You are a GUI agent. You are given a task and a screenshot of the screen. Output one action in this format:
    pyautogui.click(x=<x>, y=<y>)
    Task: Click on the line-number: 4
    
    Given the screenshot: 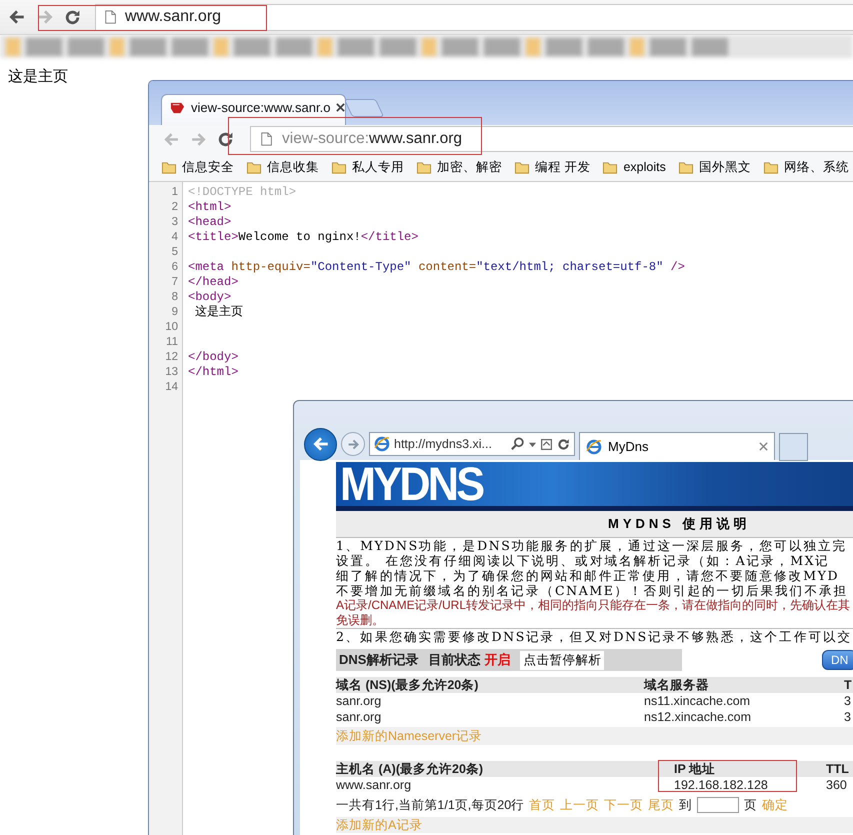 What is the action you would take?
    pyautogui.click(x=174, y=237)
    